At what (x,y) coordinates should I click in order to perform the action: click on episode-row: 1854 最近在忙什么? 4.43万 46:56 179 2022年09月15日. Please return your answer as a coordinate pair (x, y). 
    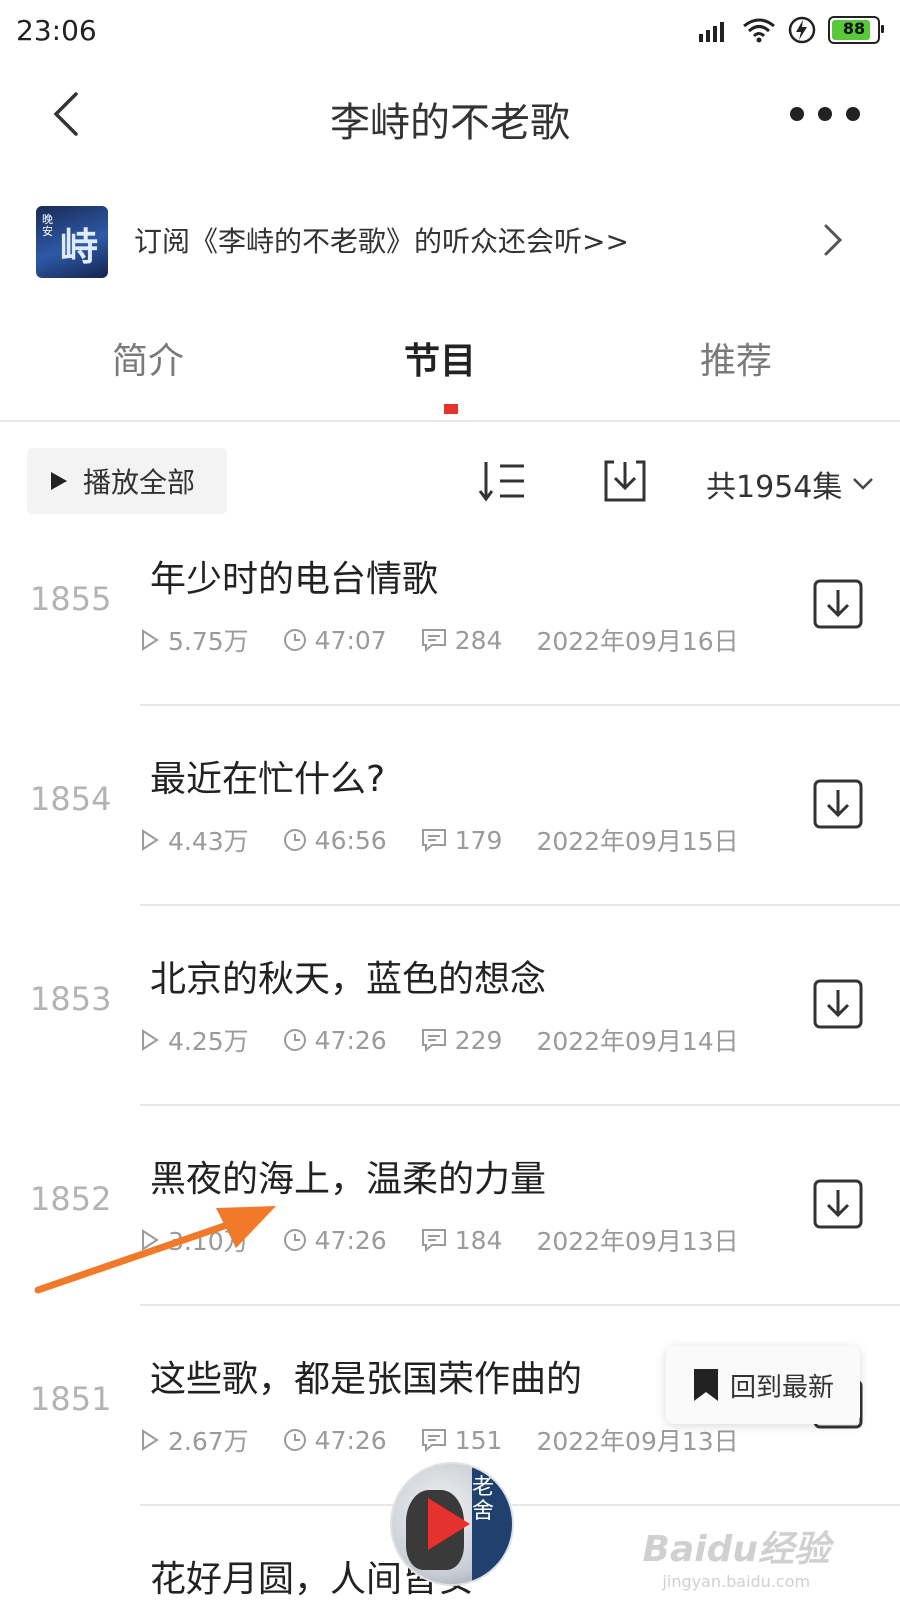
    Looking at the image, I should click on (450, 832).